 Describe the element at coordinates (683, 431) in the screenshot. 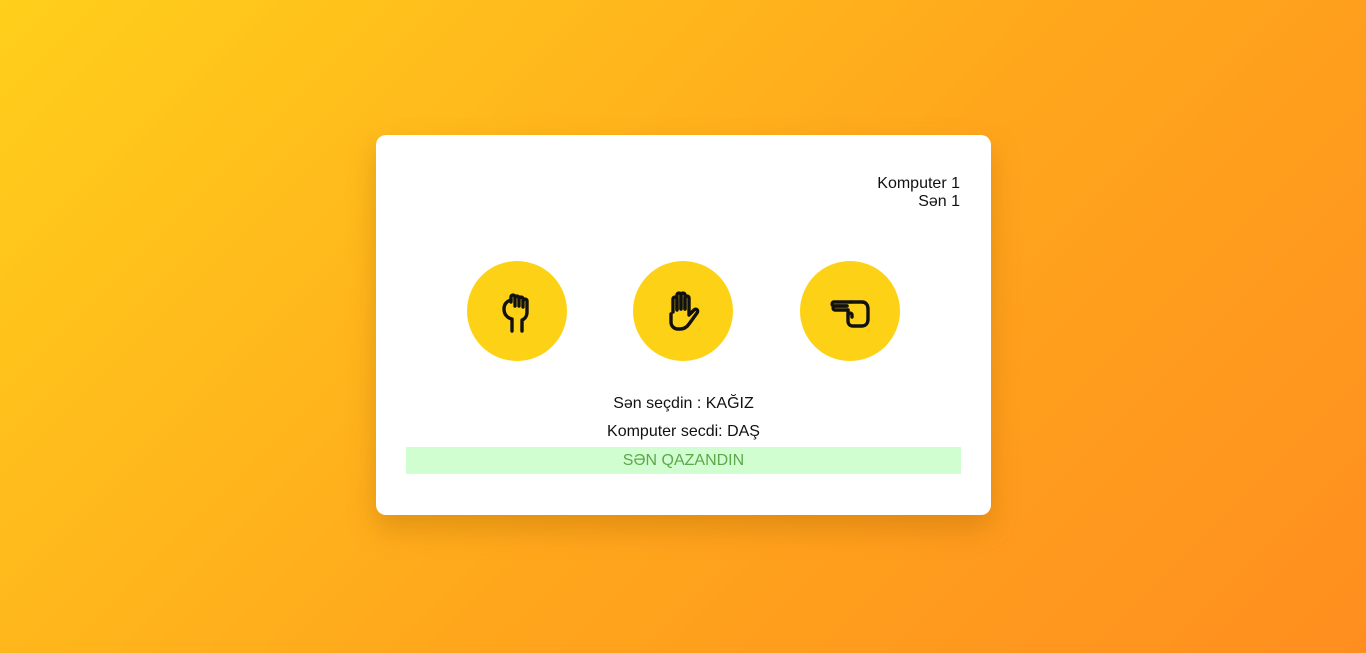

I see `computer-choice-text: Komputer secdi: DAŞ` at that location.